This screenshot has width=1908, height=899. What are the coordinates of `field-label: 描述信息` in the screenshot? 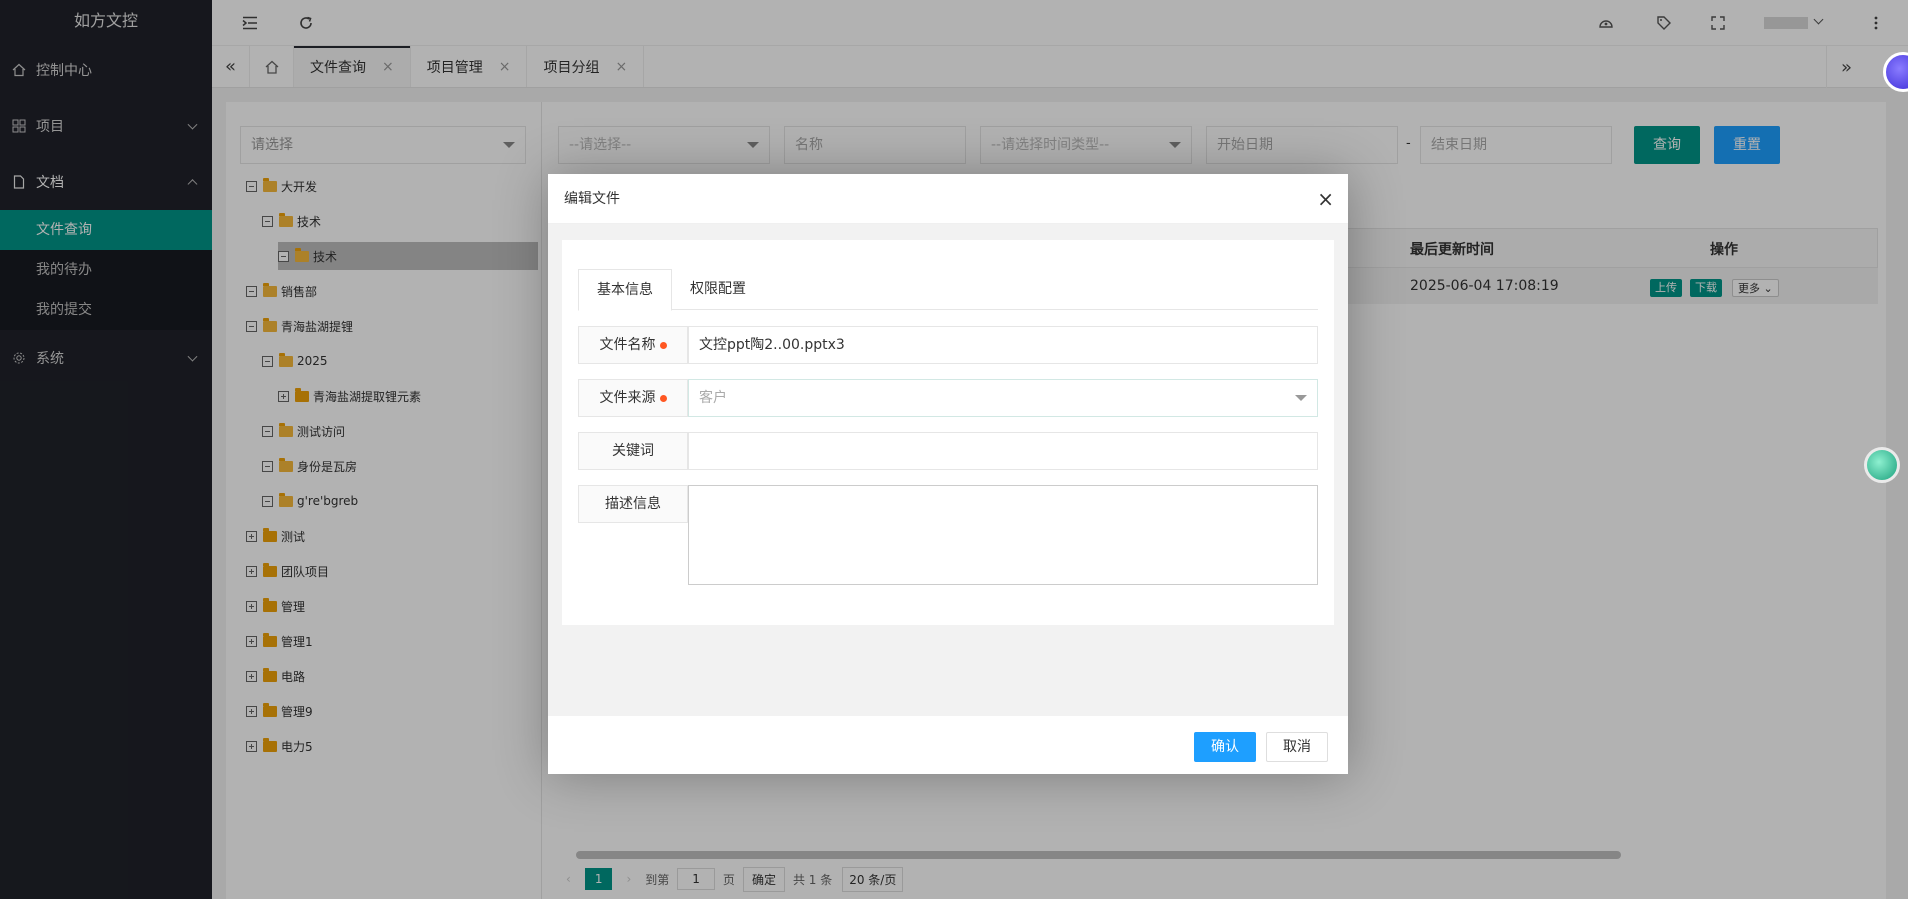 It's located at (633, 504).